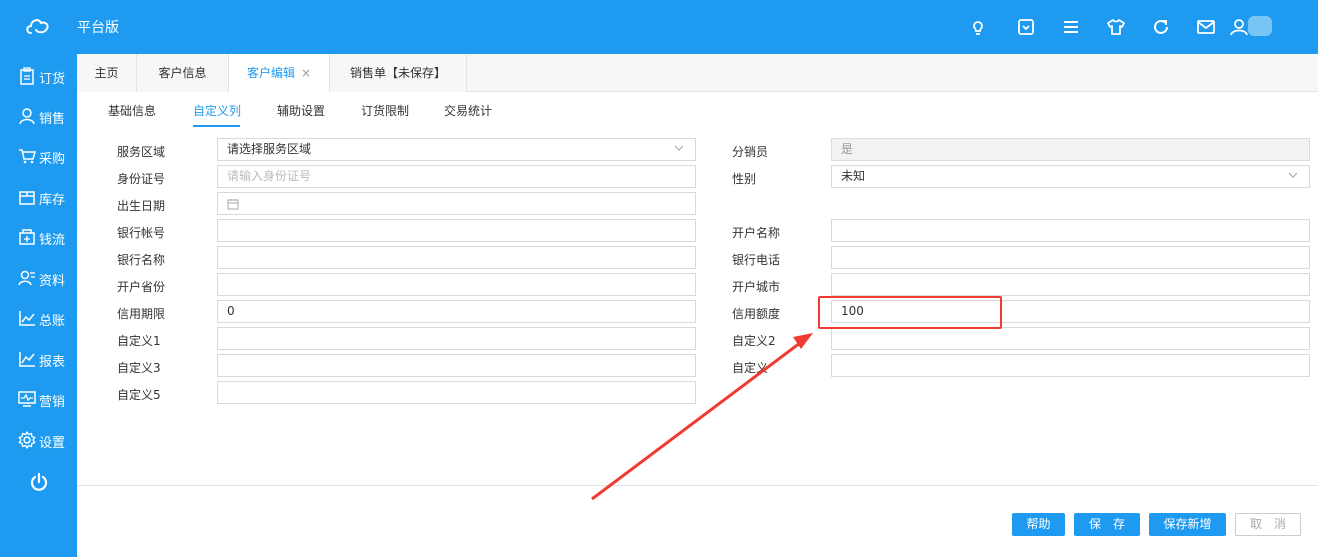 This screenshot has height=557, width=1318. Describe the element at coordinates (52, 240) in the screenshot. I see `sidebar-item-label: 钱流` at that location.